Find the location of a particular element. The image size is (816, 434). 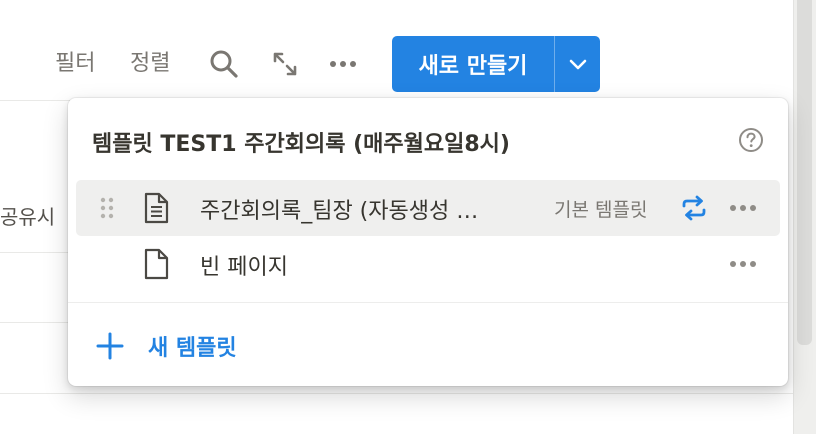

scrollbar is located at coordinates (804, 217).